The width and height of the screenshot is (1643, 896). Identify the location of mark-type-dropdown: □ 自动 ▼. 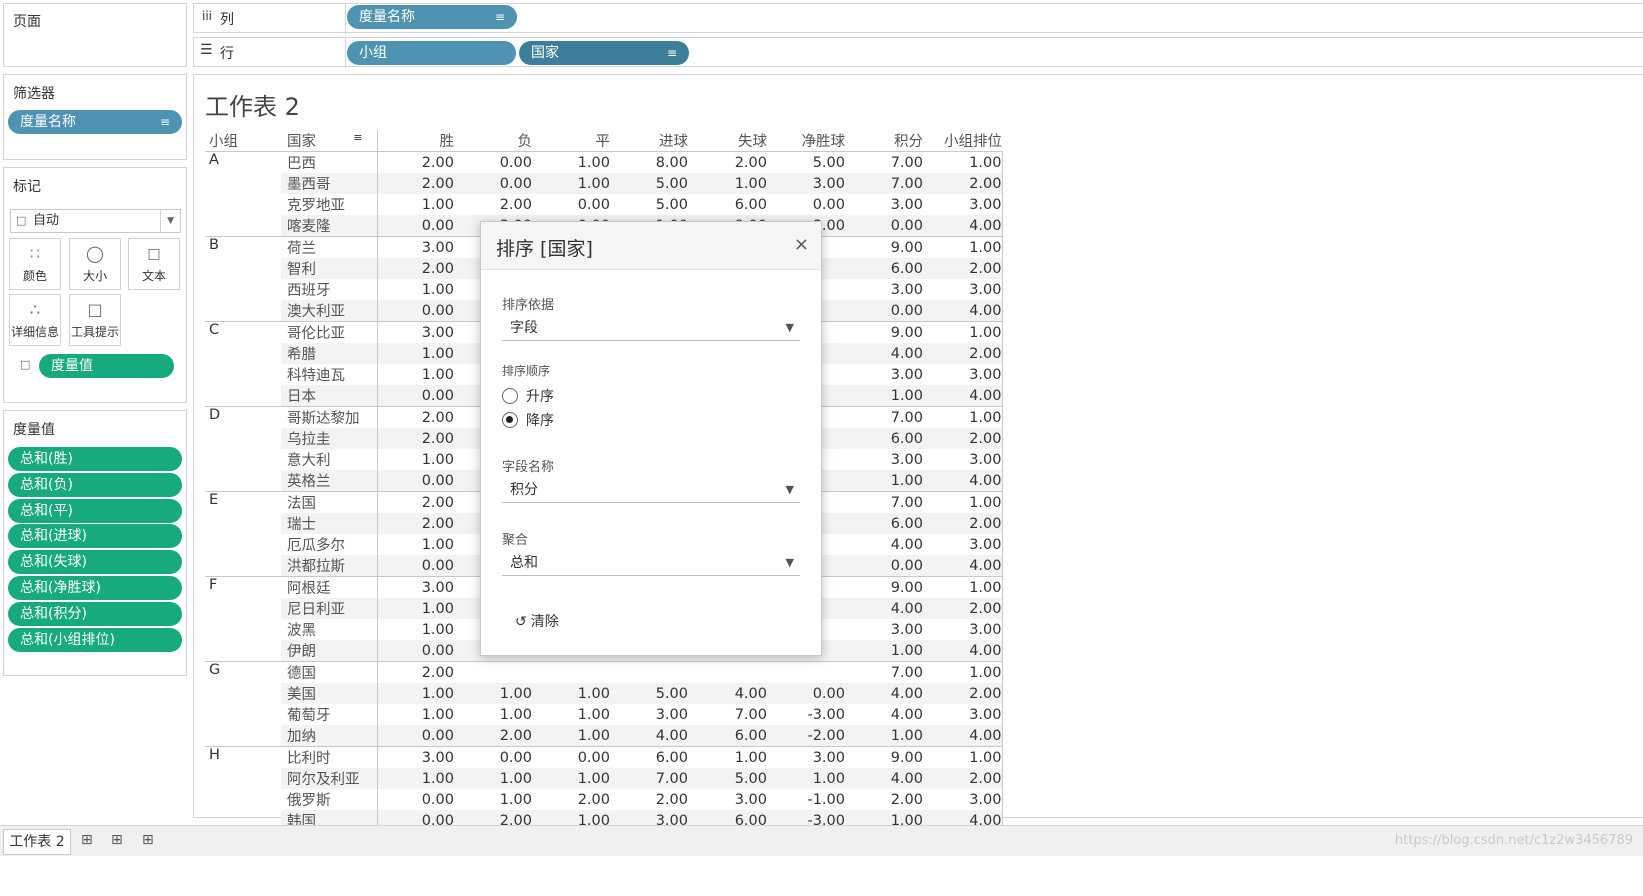
(95, 221).